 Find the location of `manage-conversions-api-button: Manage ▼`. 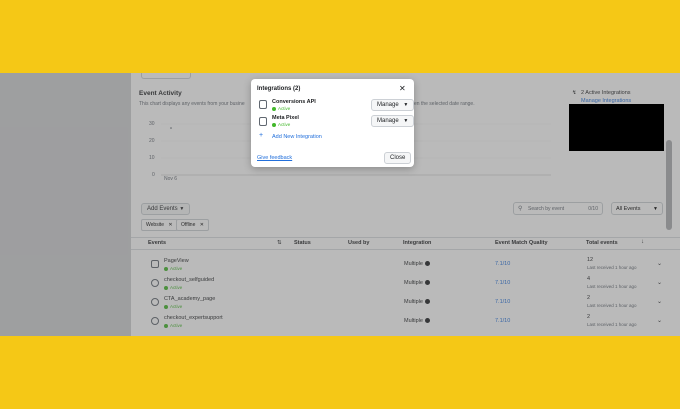

manage-conversions-api-button: Manage ▼ is located at coordinates (393, 105).